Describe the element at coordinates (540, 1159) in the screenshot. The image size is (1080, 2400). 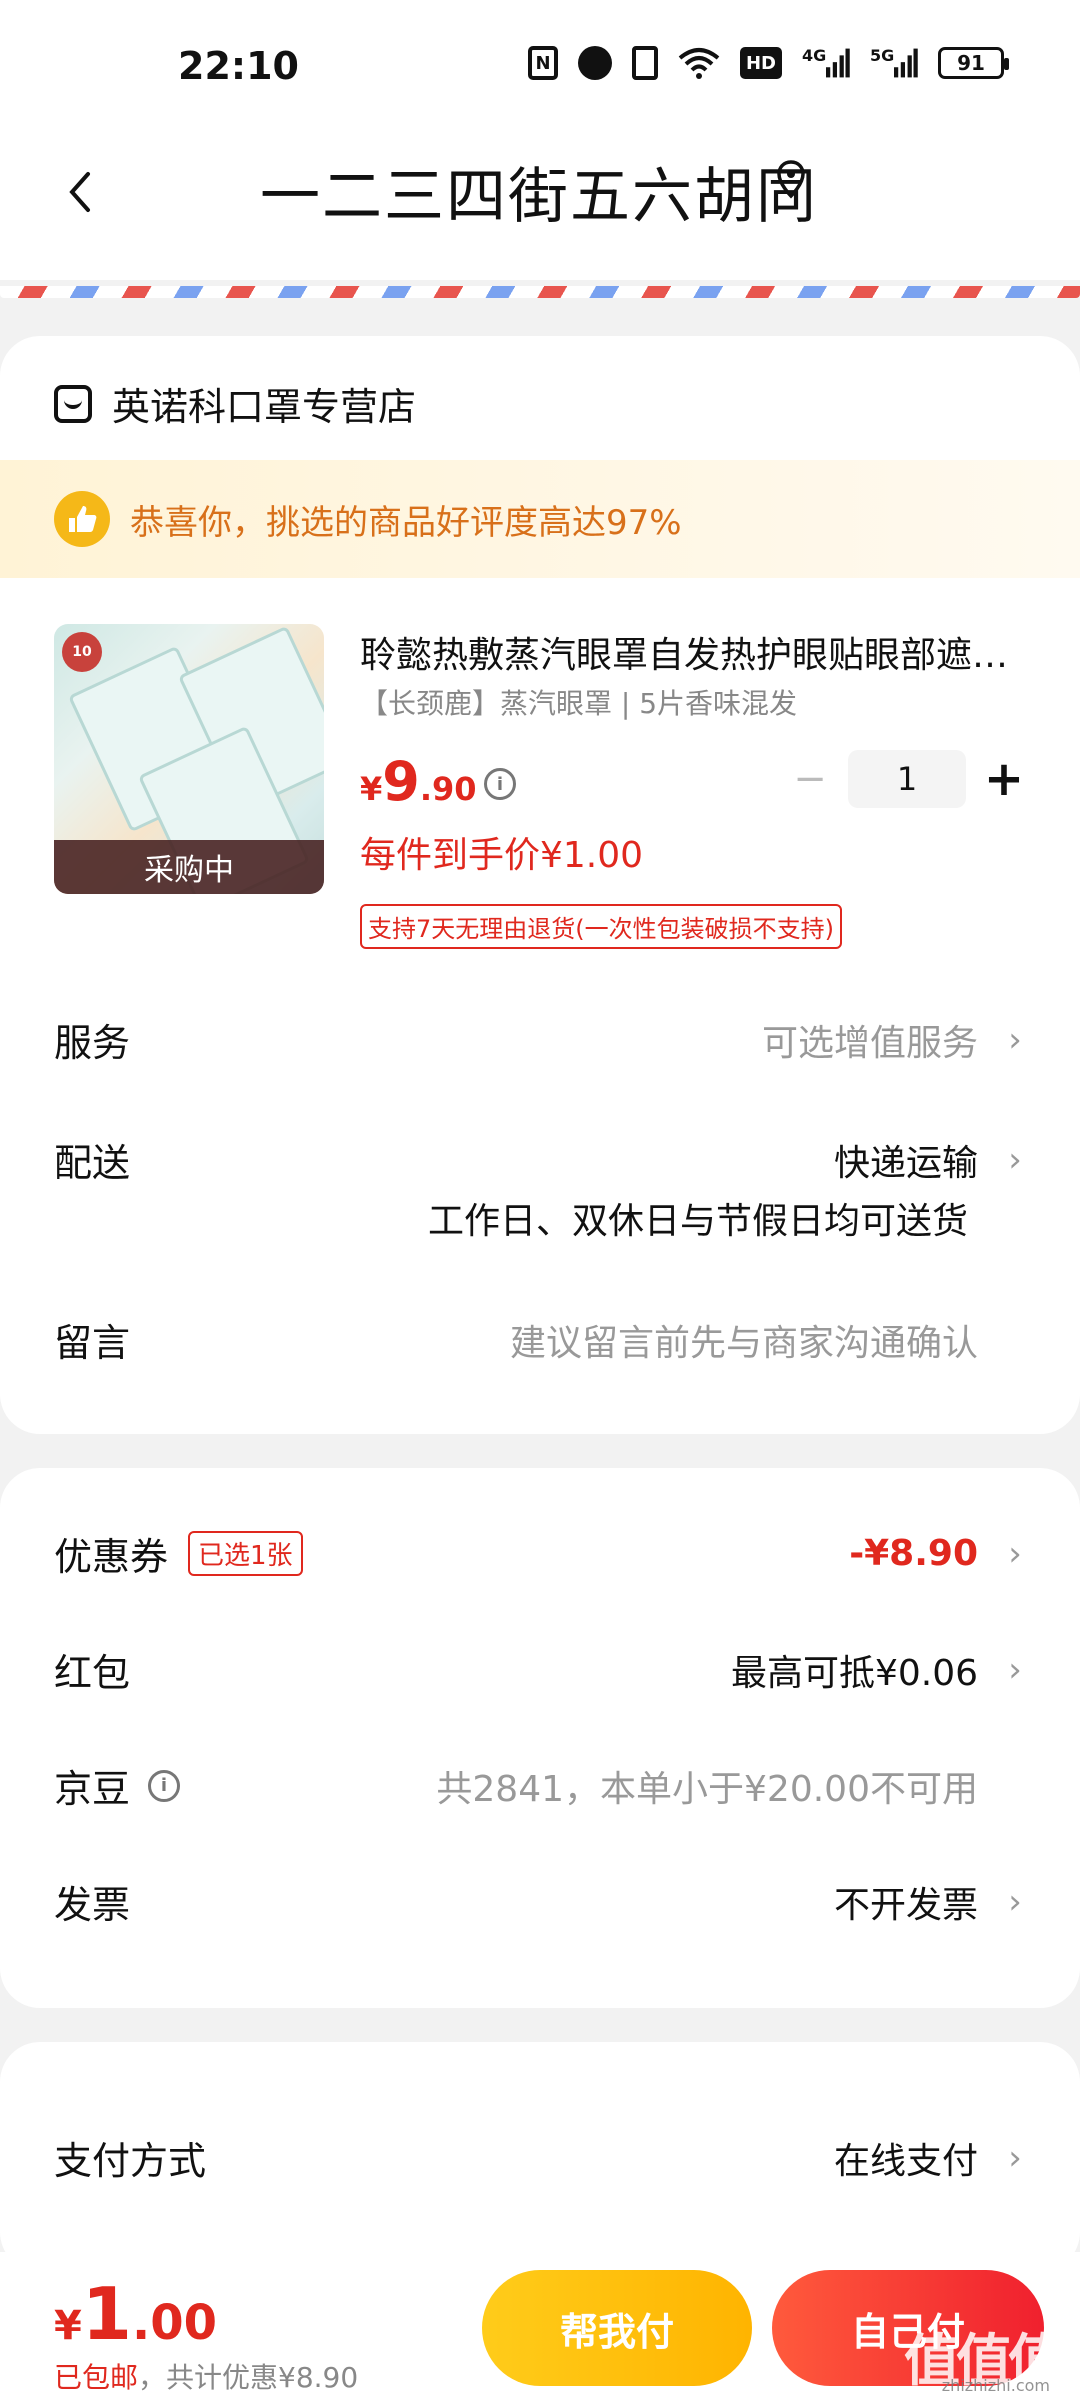
I see `delivery-row: 配送 快递运输 ›` at that location.